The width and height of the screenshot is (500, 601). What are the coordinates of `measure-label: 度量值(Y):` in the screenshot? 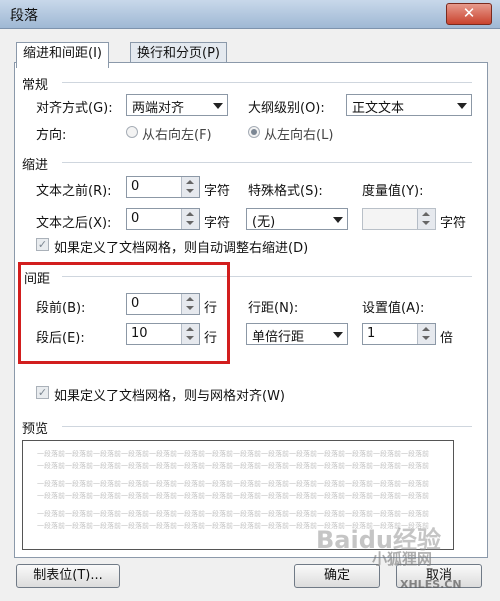 It's located at (393, 191).